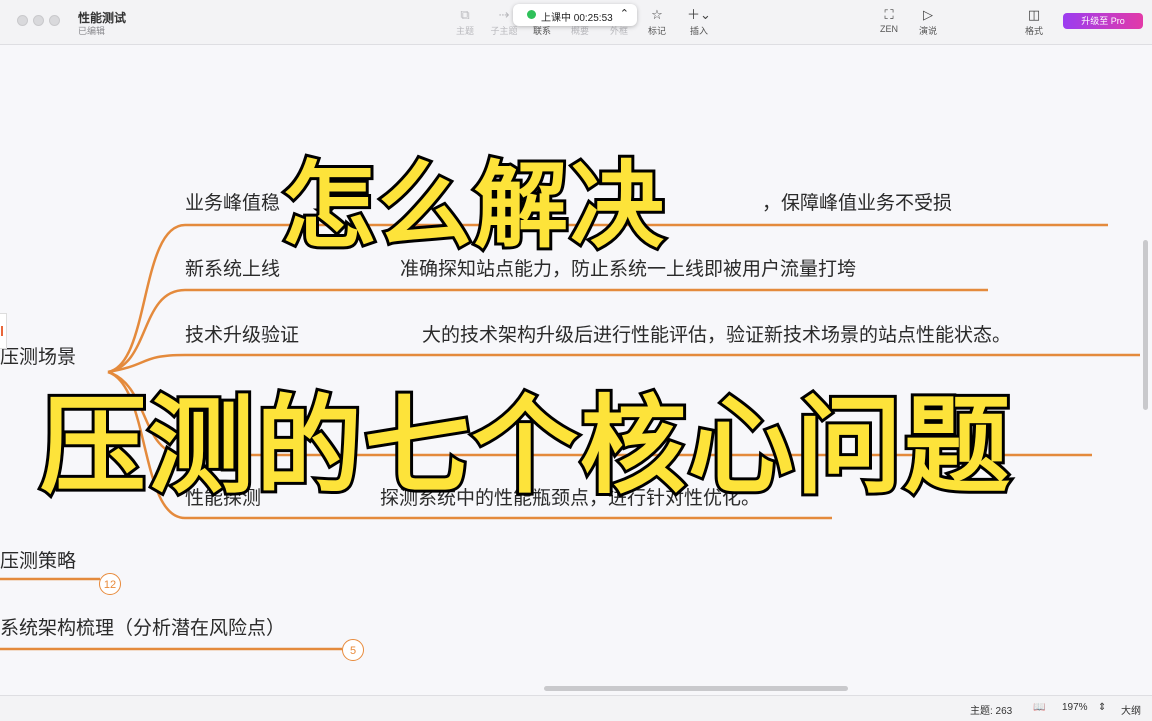  What do you see at coordinates (232, 201) in the screenshot?
I see `topic-peak-business: 业务峰值稳` at bounding box center [232, 201].